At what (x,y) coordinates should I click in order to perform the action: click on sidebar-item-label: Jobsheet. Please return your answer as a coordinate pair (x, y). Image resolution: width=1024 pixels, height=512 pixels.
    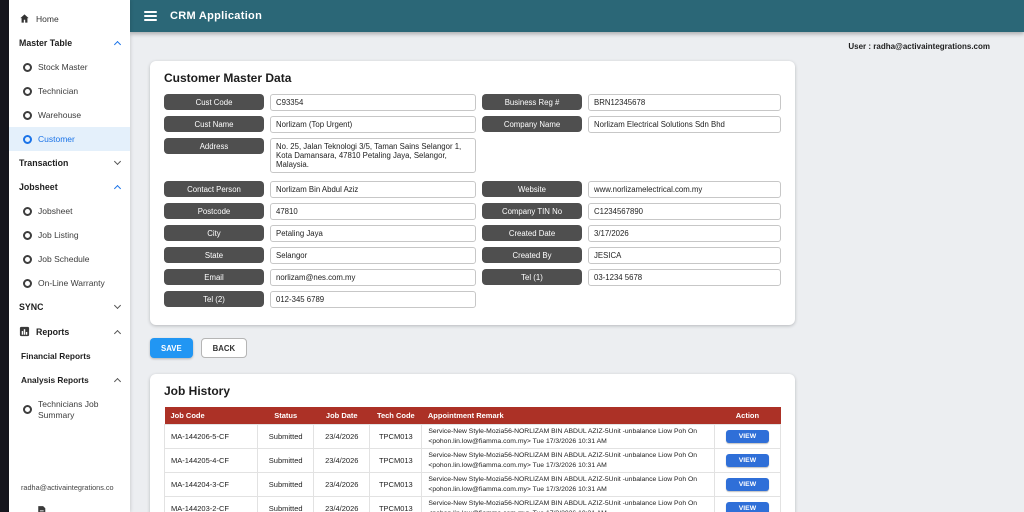
    Looking at the image, I should click on (55, 211).